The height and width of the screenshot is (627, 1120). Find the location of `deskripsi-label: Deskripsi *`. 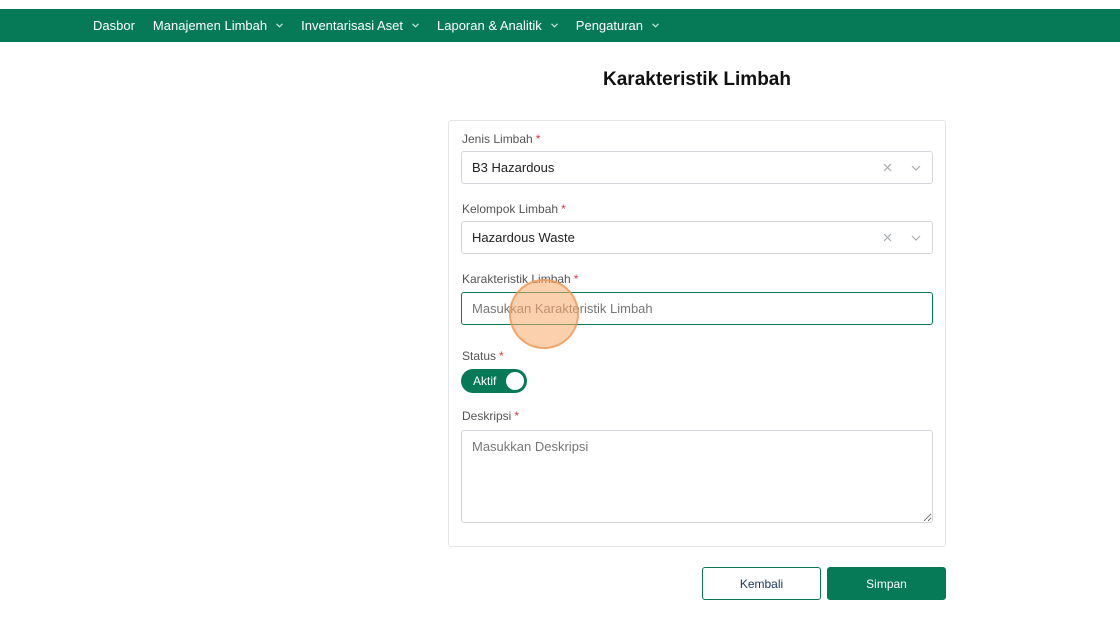

deskripsi-label: Deskripsi * is located at coordinates (491, 416).